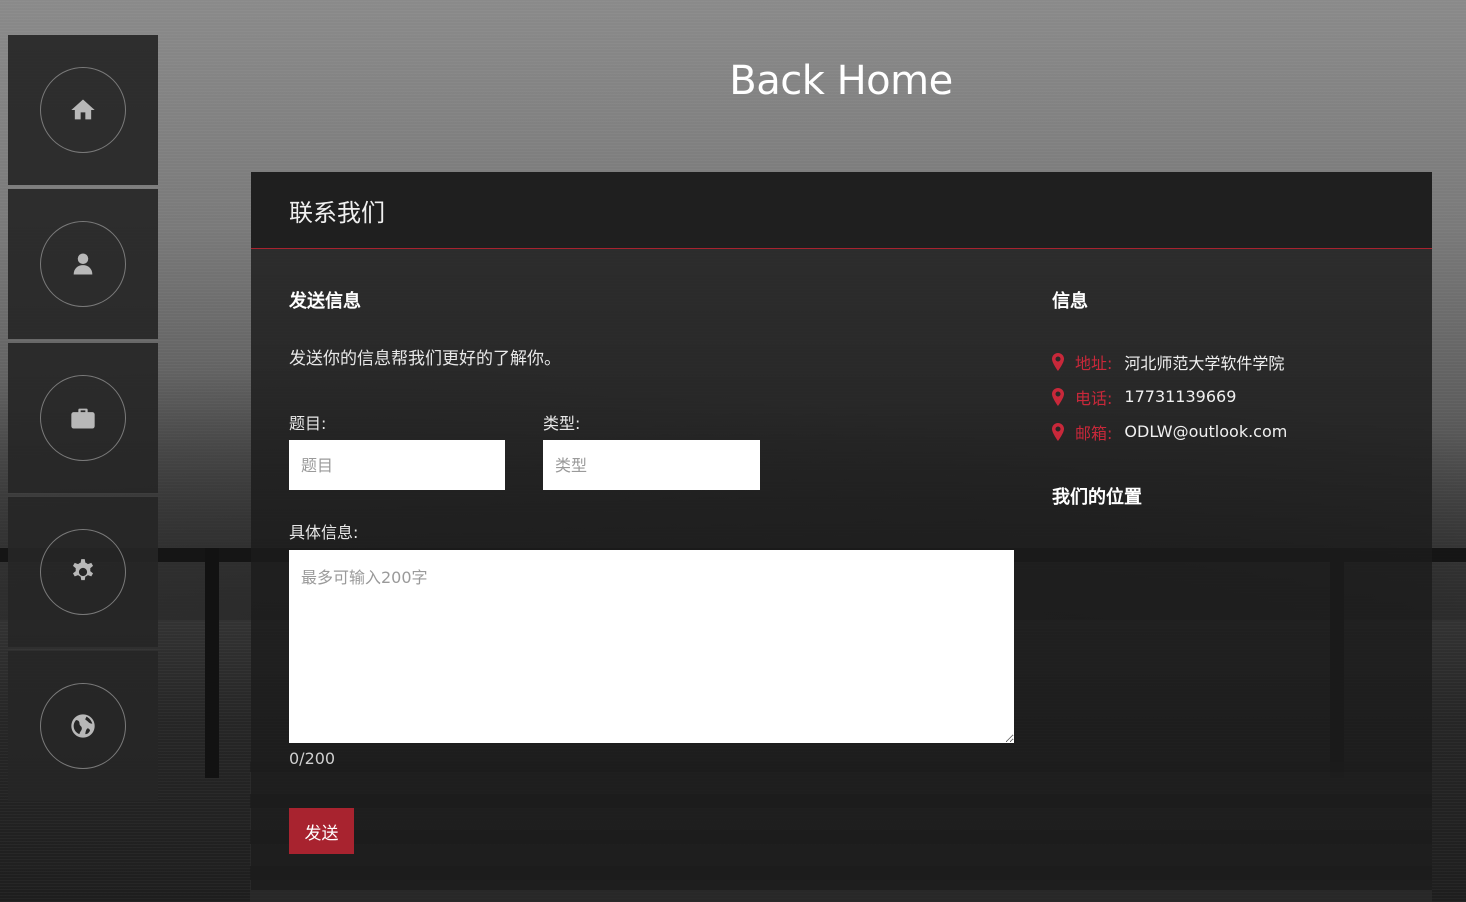  I want to click on briefcase-icon-circle, so click(83, 418).